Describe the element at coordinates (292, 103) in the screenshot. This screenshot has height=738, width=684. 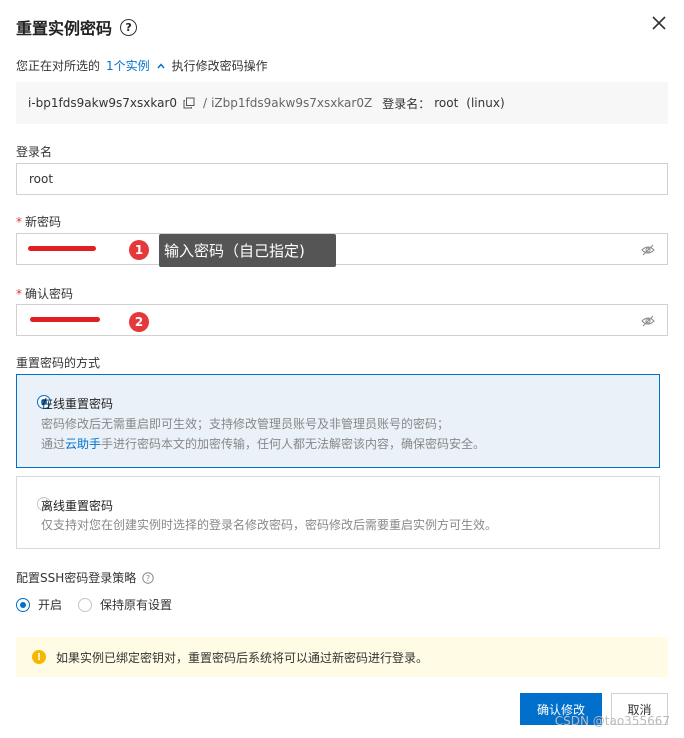
I see `instance-hostname: iZbp1fds9akw9s7xsxkar0Z` at that location.